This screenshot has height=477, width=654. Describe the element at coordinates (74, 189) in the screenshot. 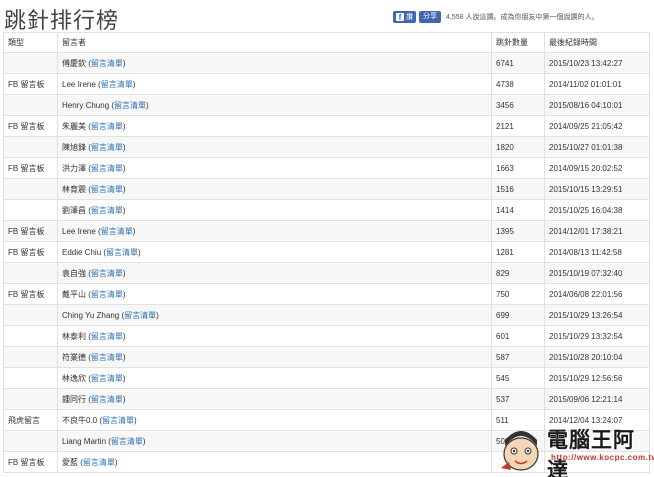

I see `commenter-name: 林育震` at that location.